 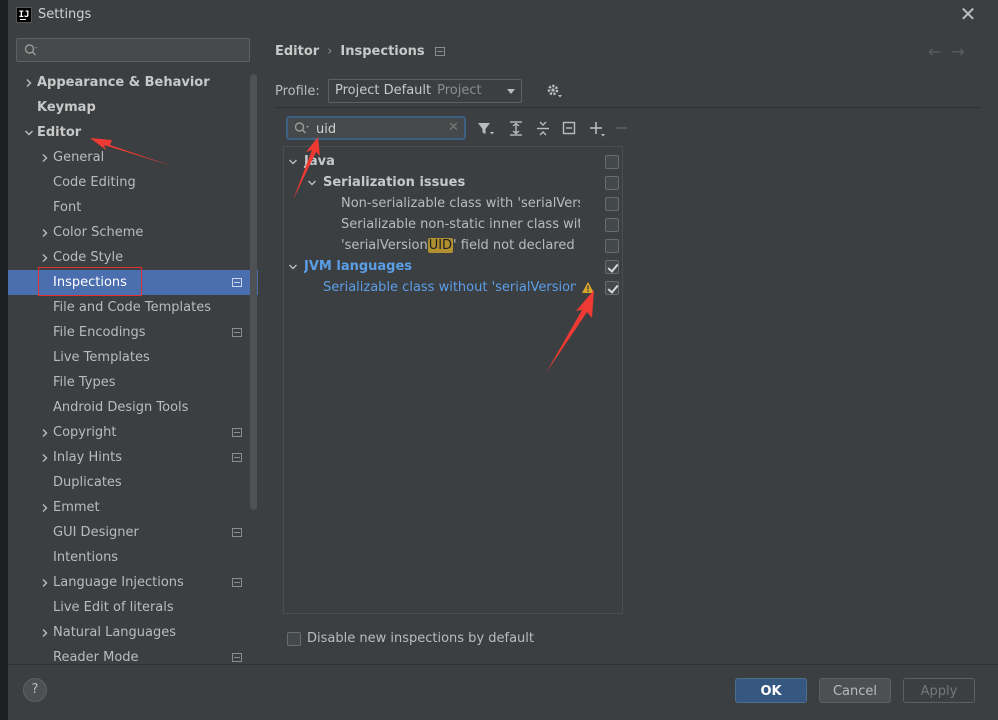 I want to click on sidebar-item-keymap: Keymap, so click(x=133, y=107).